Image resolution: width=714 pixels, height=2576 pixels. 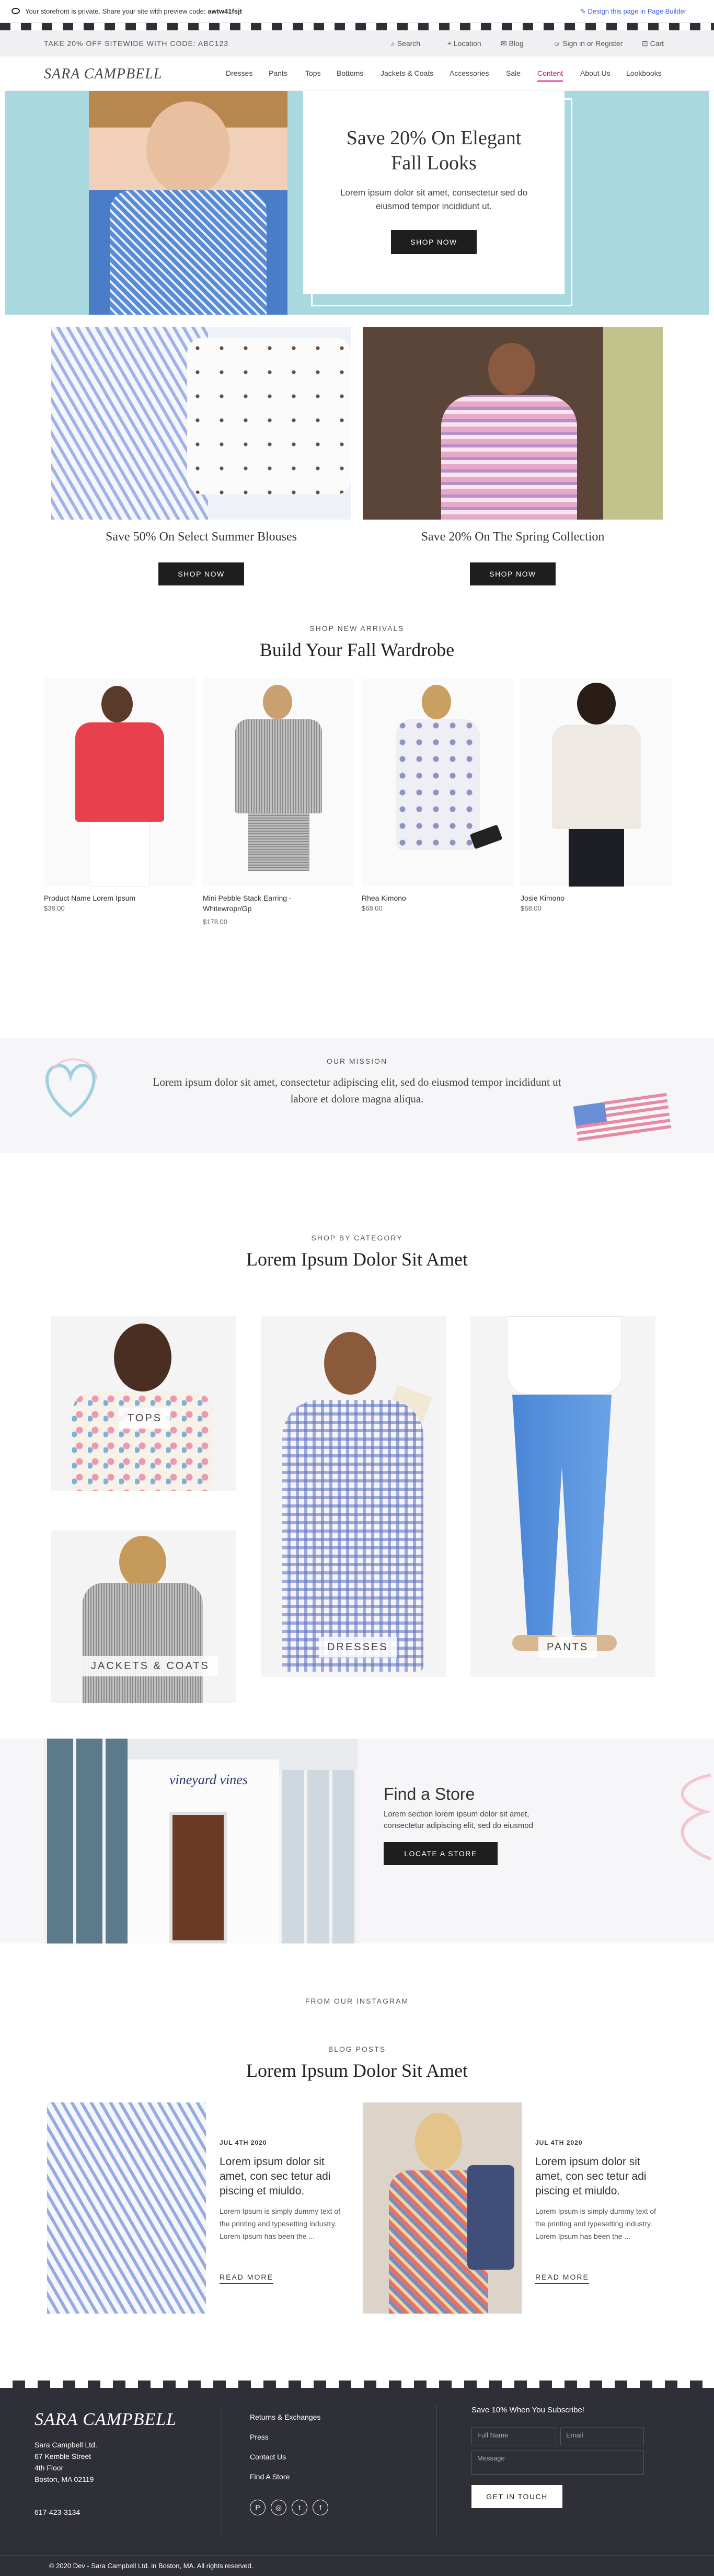 What do you see at coordinates (285, 2417) in the screenshot?
I see `footer-link-returns: Returns & Exchanges` at bounding box center [285, 2417].